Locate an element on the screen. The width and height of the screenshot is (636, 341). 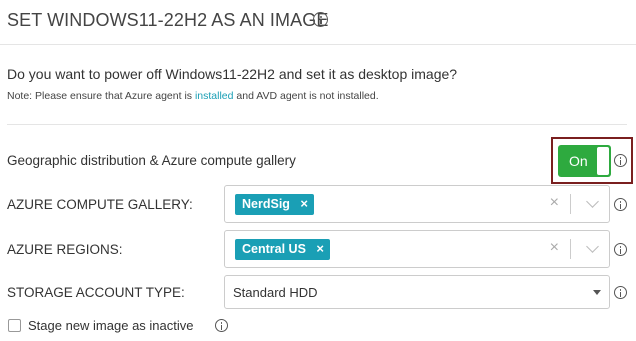
storage-type-value: Standard HDD is located at coordinates (275, 292).